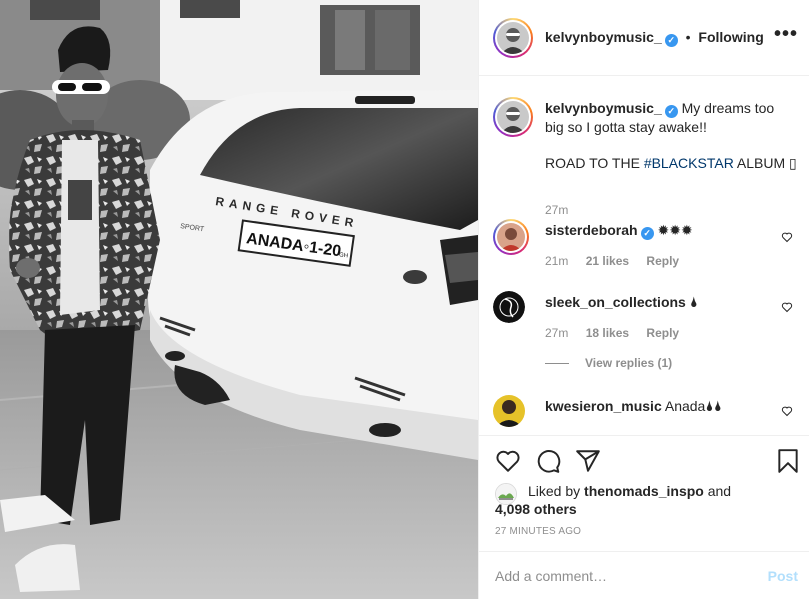 This screenshot has width=809, height=599. I want to click on author-username: kelvynboymusic_, so click(603, 37).